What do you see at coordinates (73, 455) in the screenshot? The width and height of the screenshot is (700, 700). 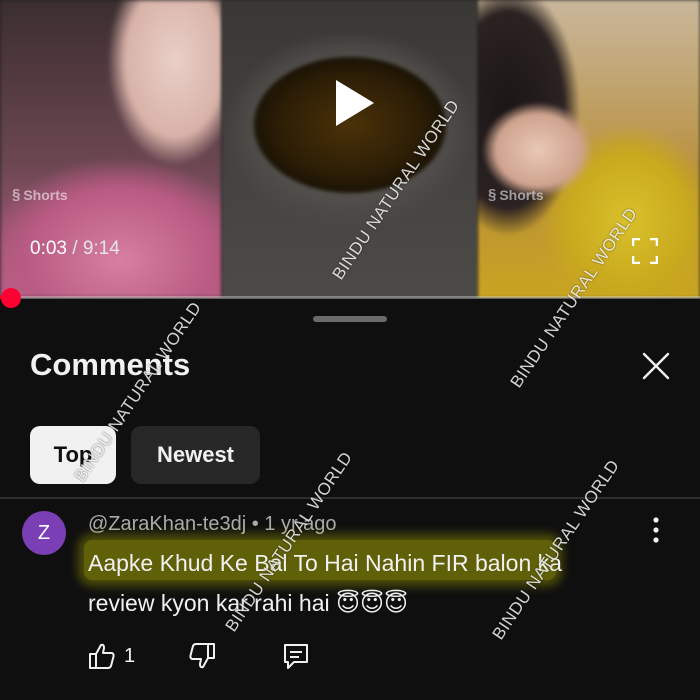 I see `sort-chip-top: Top` at bounding box center [73, 455].